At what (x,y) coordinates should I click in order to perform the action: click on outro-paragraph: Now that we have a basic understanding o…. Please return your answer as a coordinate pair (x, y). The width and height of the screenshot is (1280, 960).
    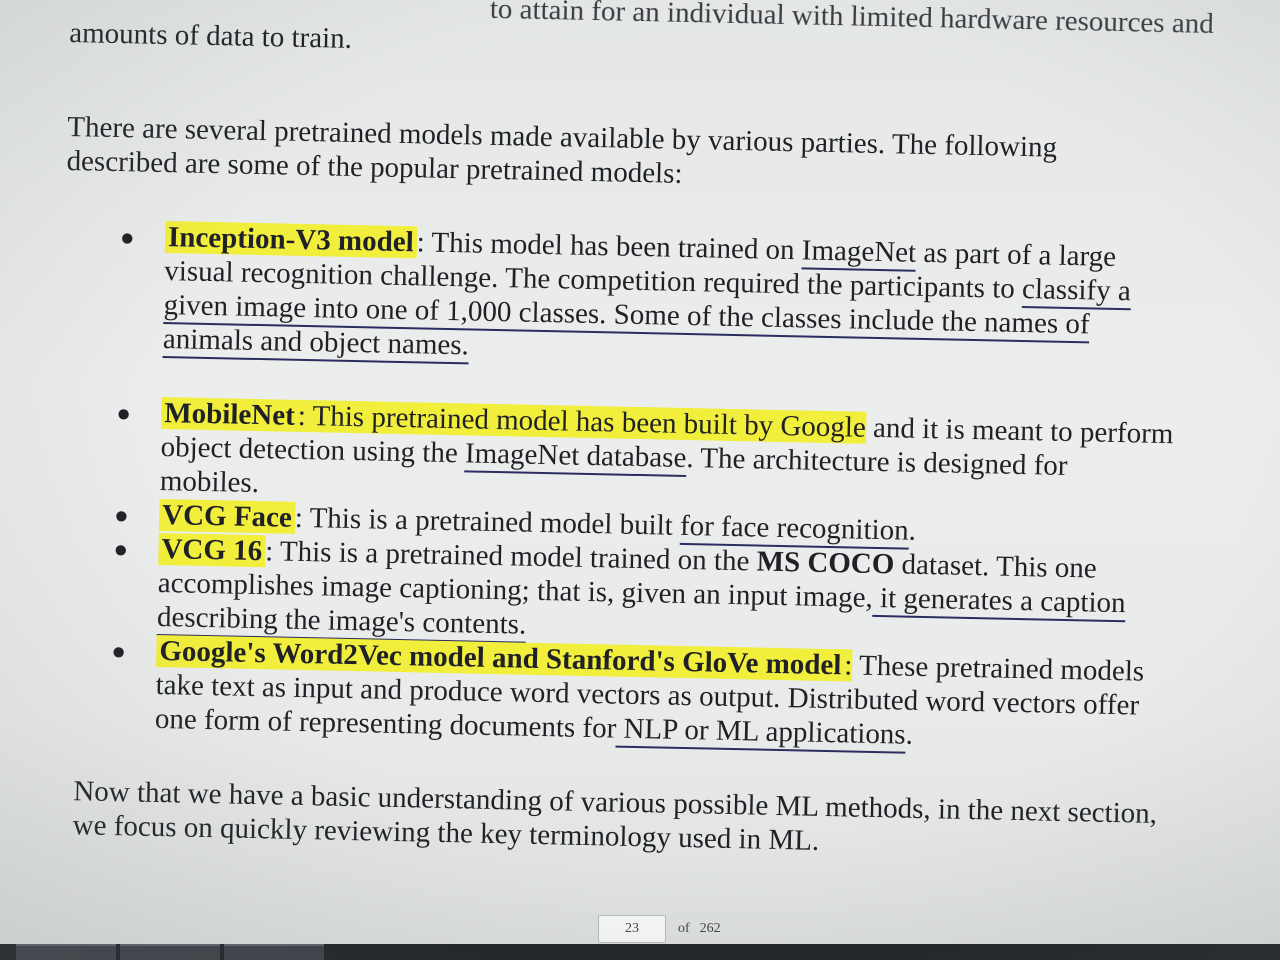
    Looking at the image, I should click on (640, 820).